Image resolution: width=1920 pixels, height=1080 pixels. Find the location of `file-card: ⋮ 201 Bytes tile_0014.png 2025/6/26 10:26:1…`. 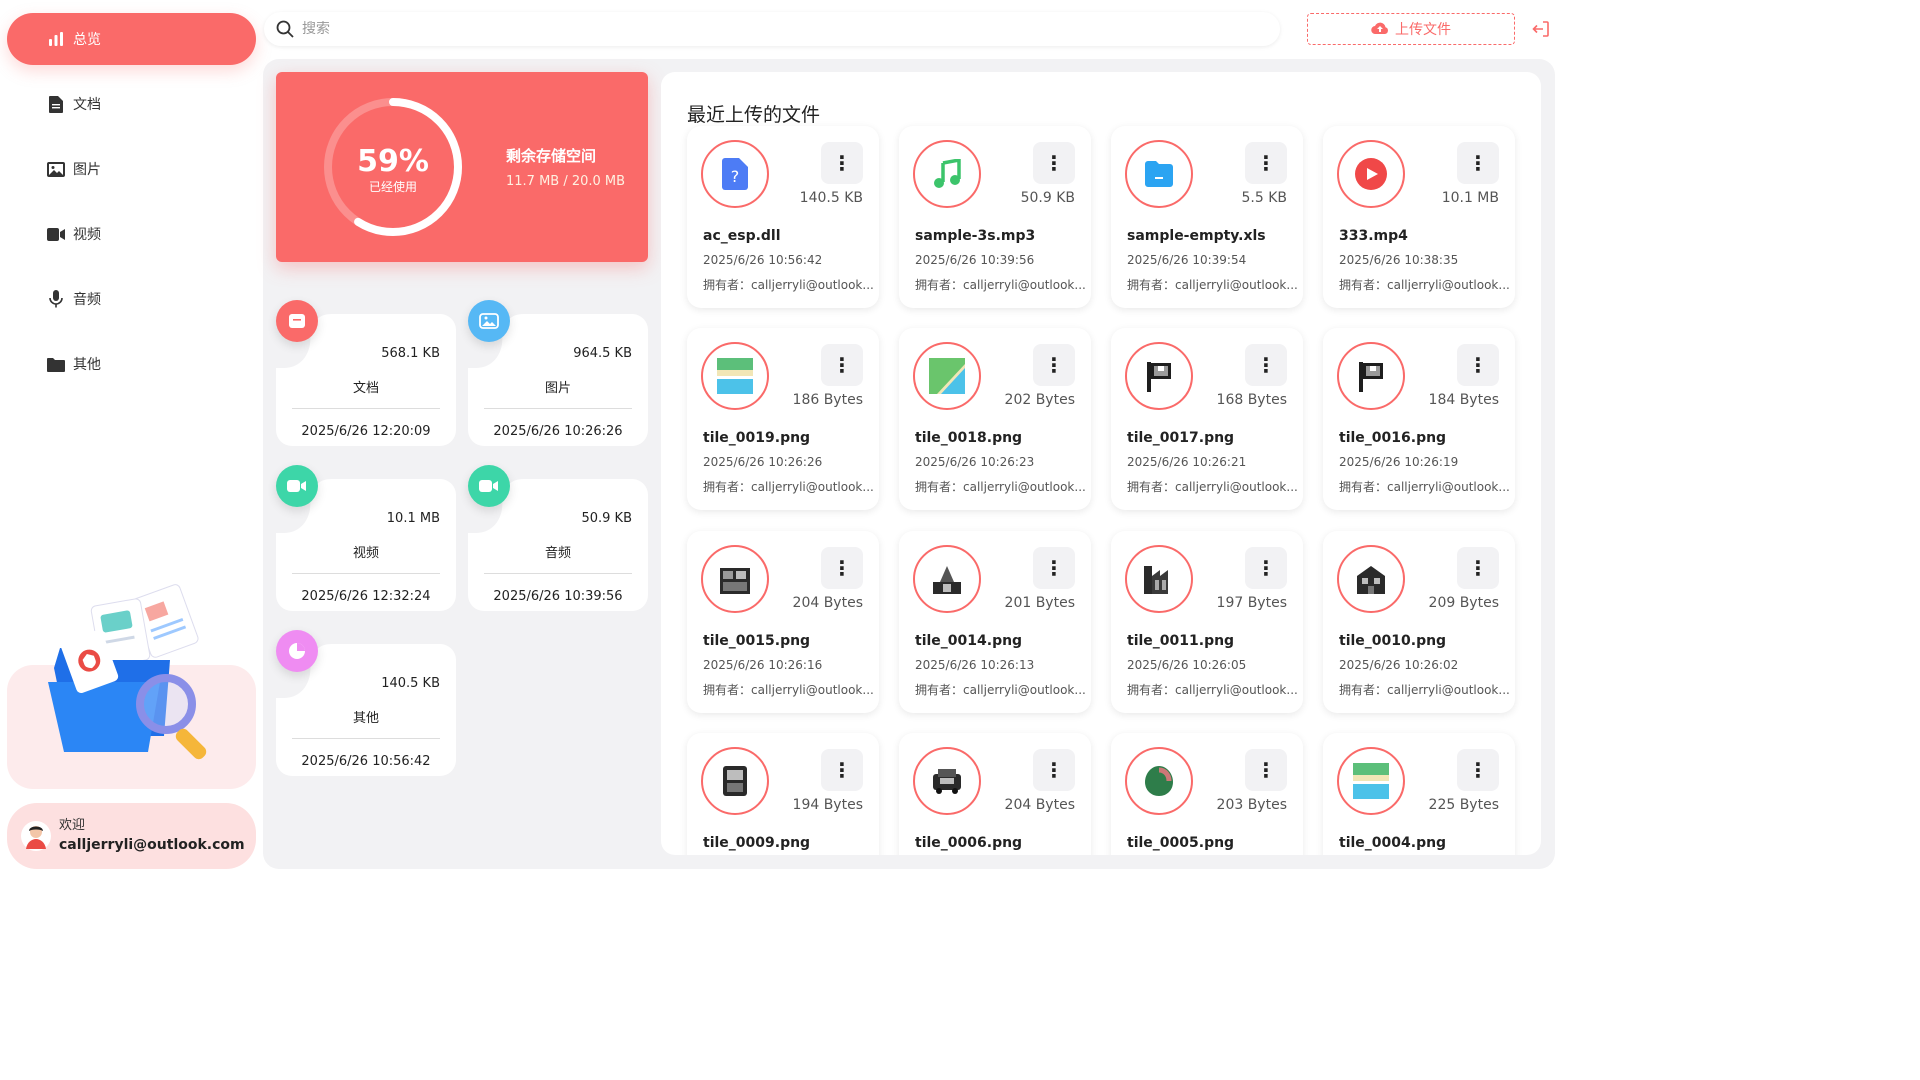

file-card: ⋮ 201 Bytes tile_0014.png 2025/6/26 10:26:1… is located at coordinates (995, 622).